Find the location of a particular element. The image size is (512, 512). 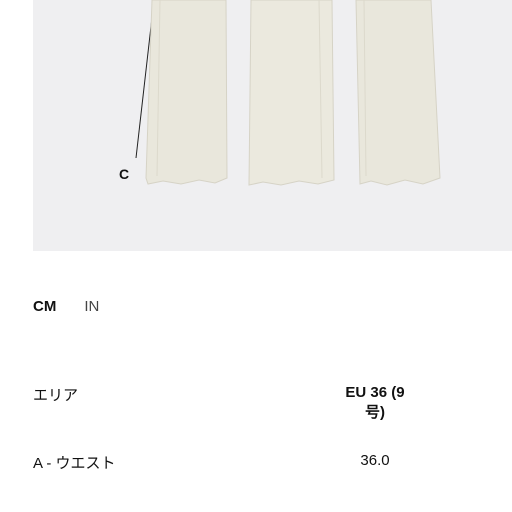

right-leg-panel is located at coordinates (398, 93).